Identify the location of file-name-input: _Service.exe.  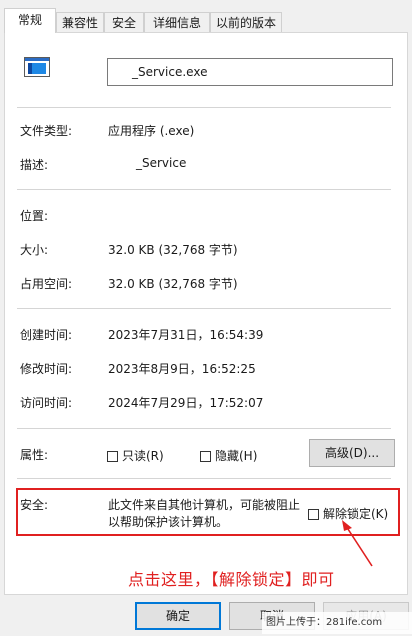
(250, 72).